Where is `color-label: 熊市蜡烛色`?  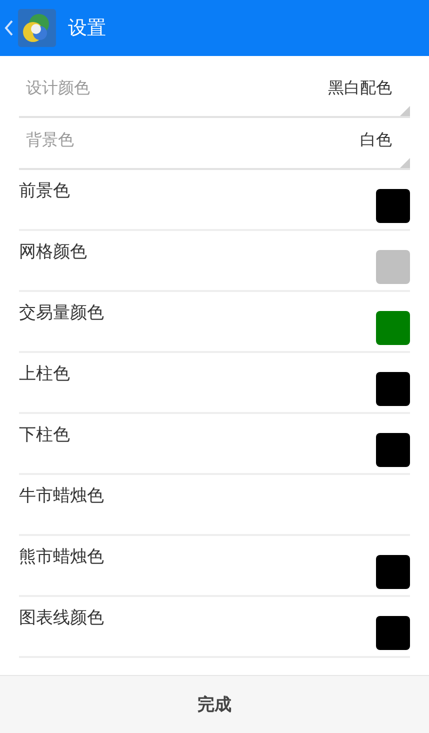
color-label: 熊市蜡烛色 is located at coordinates (61, 557).